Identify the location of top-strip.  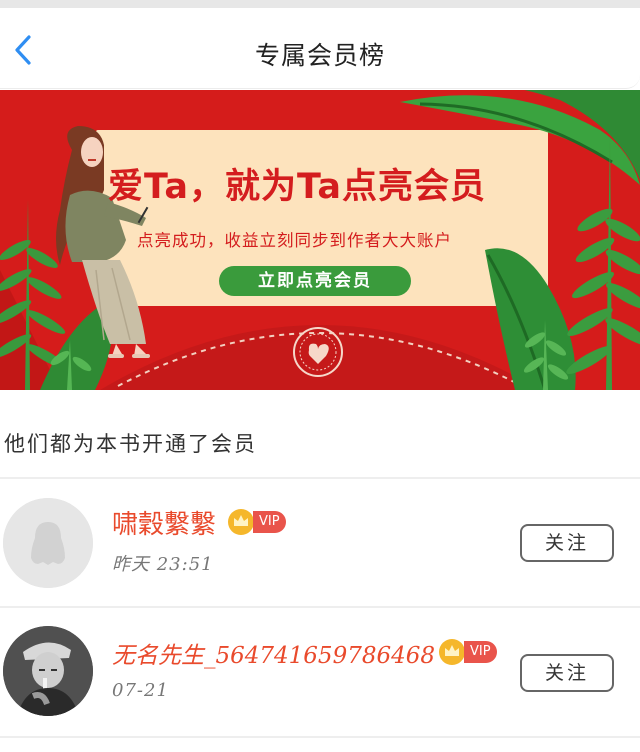
(320, 4).